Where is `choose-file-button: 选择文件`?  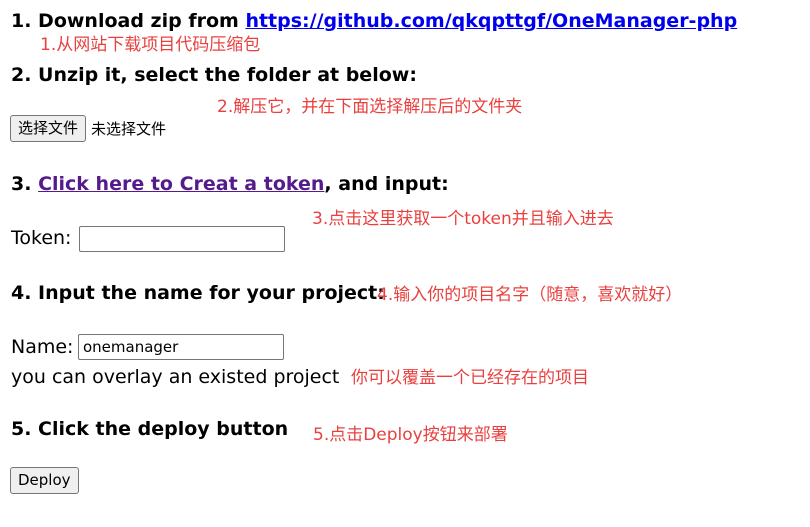 choose-file-button: 选择文件 is located at coordinates (48, 128).